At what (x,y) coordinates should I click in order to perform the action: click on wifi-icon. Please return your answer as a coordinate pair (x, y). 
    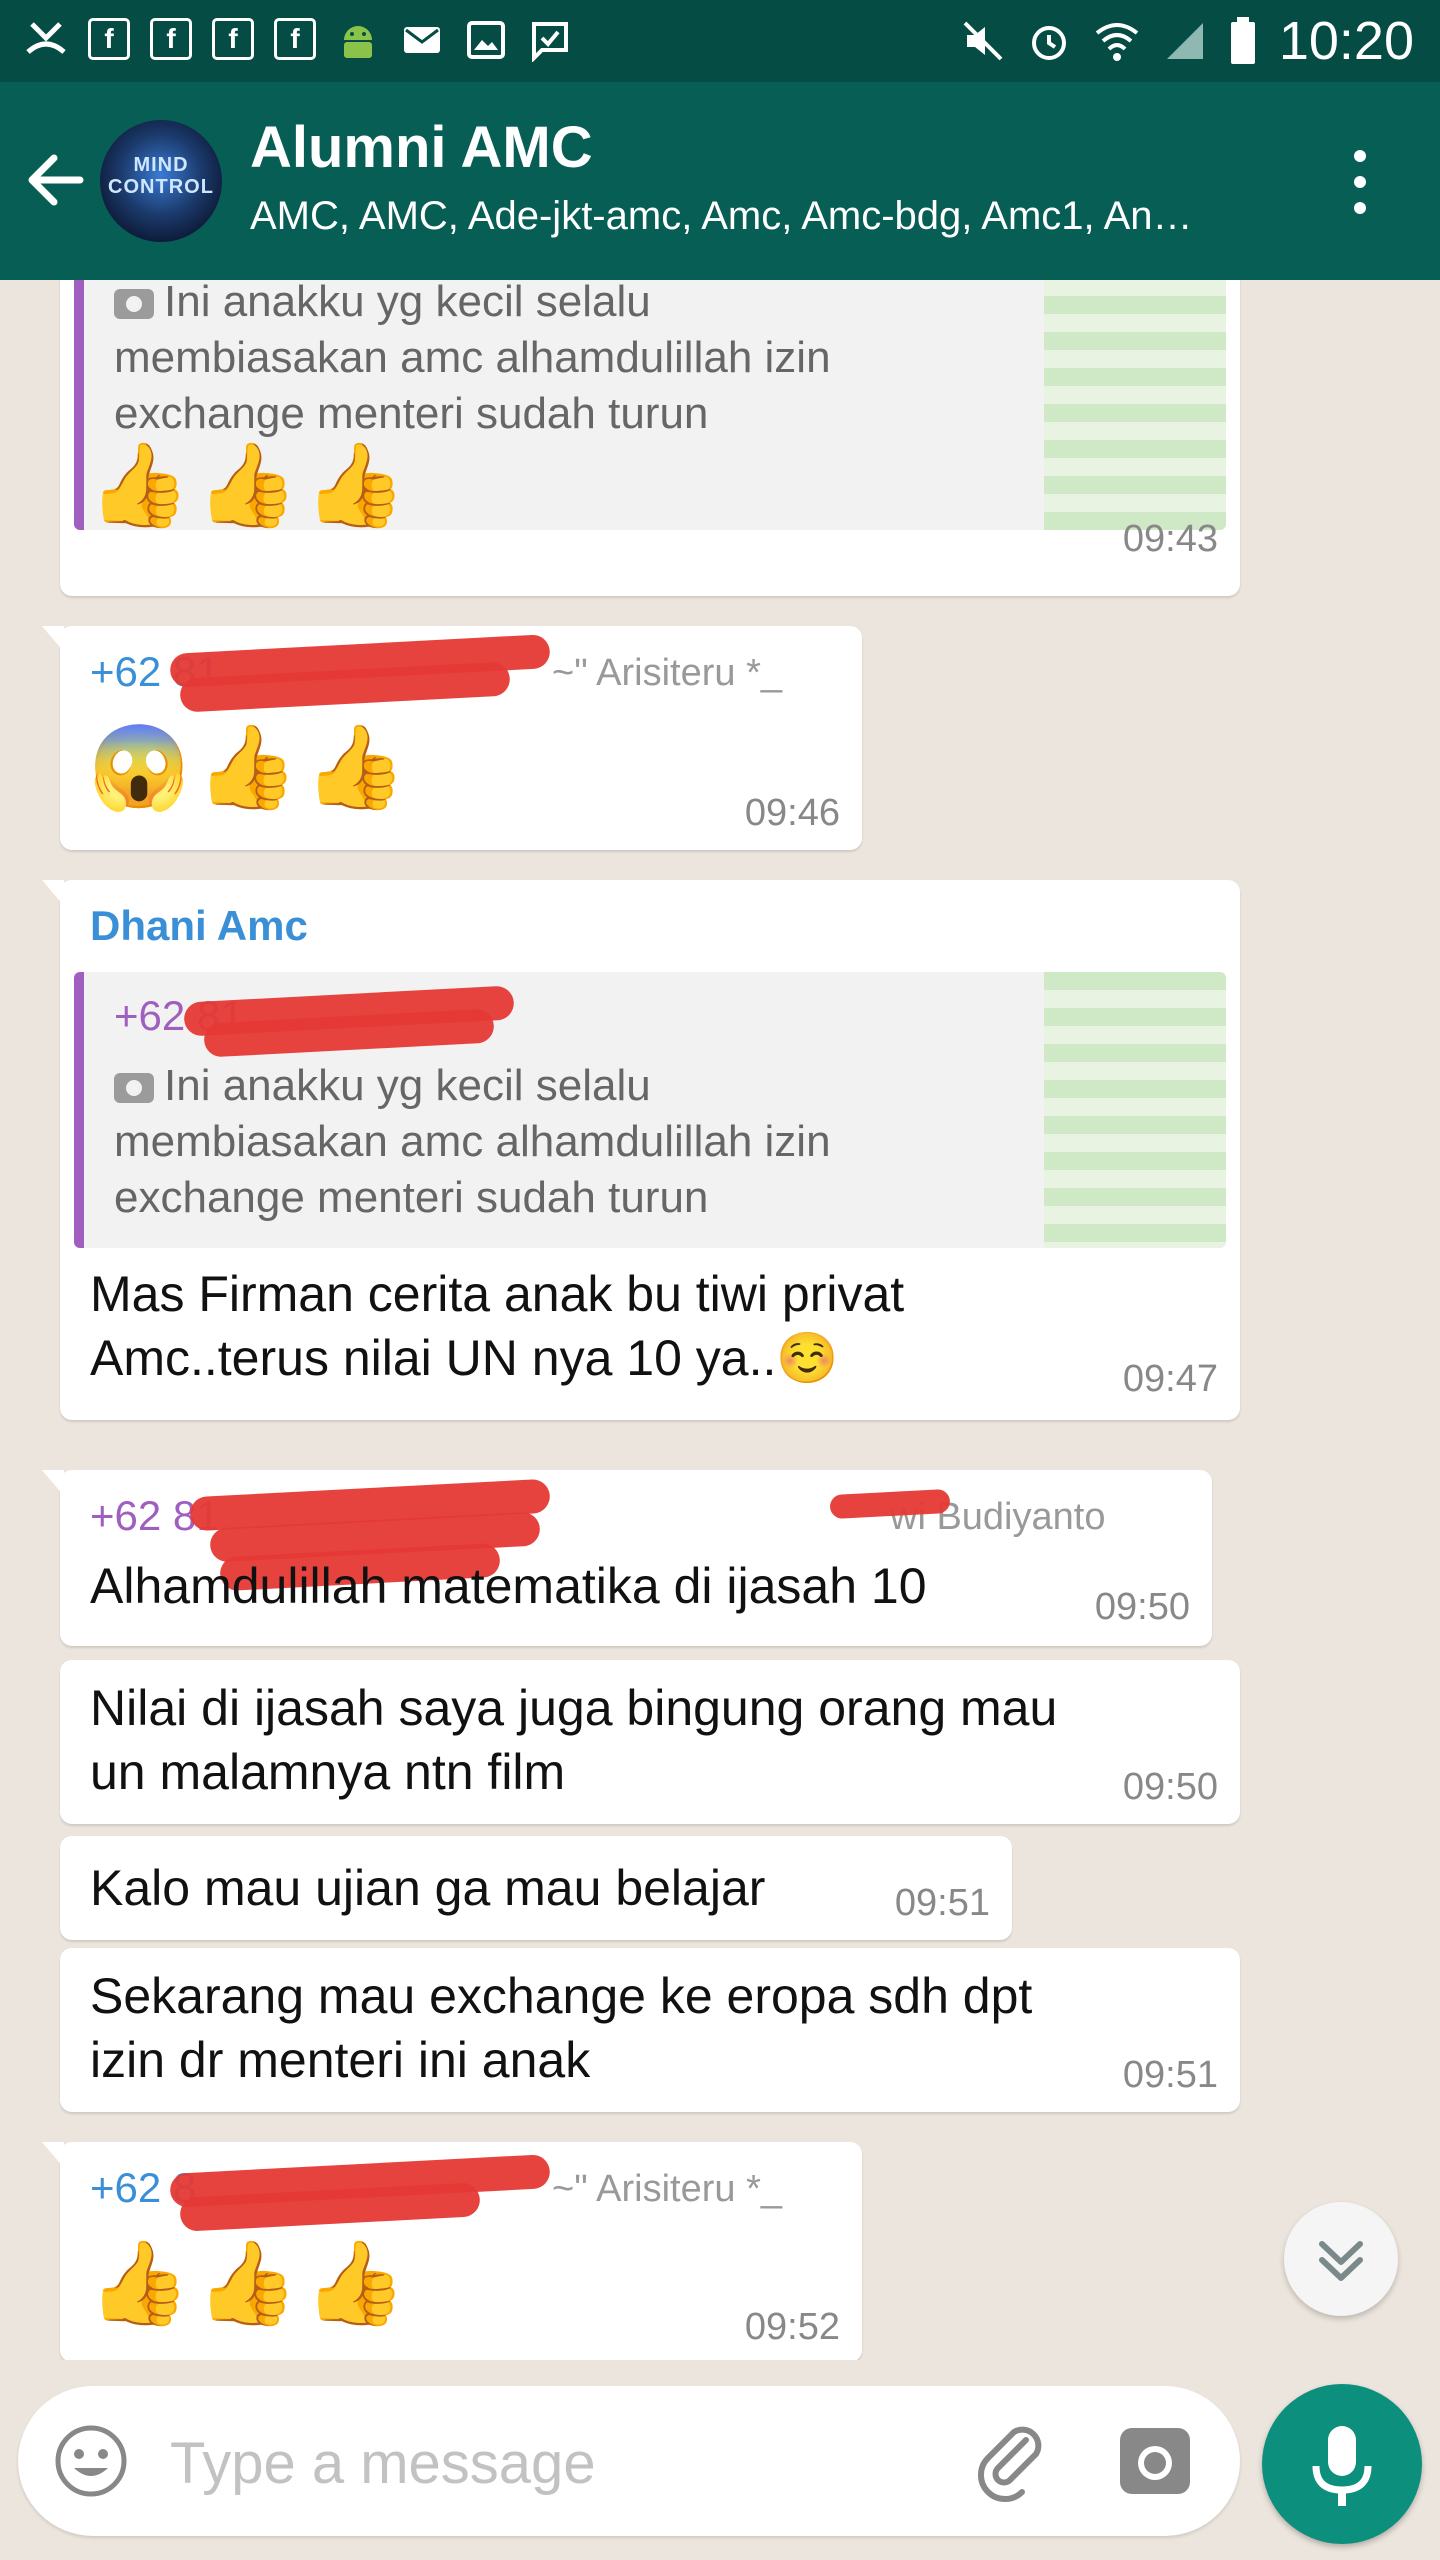
    Looking at the image, I should click on (1117, 42).